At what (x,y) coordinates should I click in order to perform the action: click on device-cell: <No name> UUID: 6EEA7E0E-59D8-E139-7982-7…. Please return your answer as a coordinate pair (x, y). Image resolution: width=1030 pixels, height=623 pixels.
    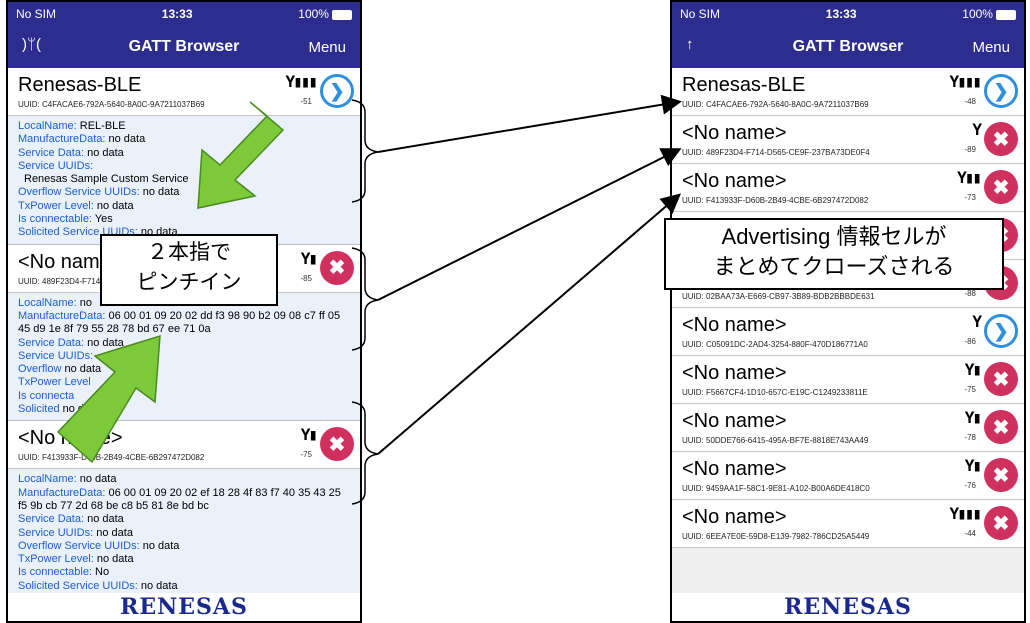
    Looking at the image, I should click on (848, 524).